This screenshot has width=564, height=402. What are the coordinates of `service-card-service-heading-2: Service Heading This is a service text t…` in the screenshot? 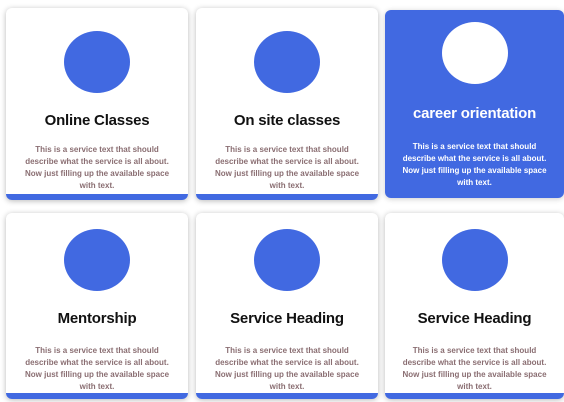 It's located at (474, 306).